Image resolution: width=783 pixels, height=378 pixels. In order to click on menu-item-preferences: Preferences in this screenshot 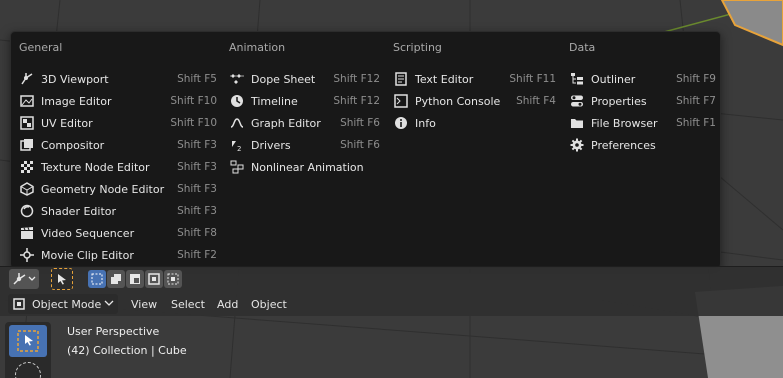, I will do `click(642, 145)`.